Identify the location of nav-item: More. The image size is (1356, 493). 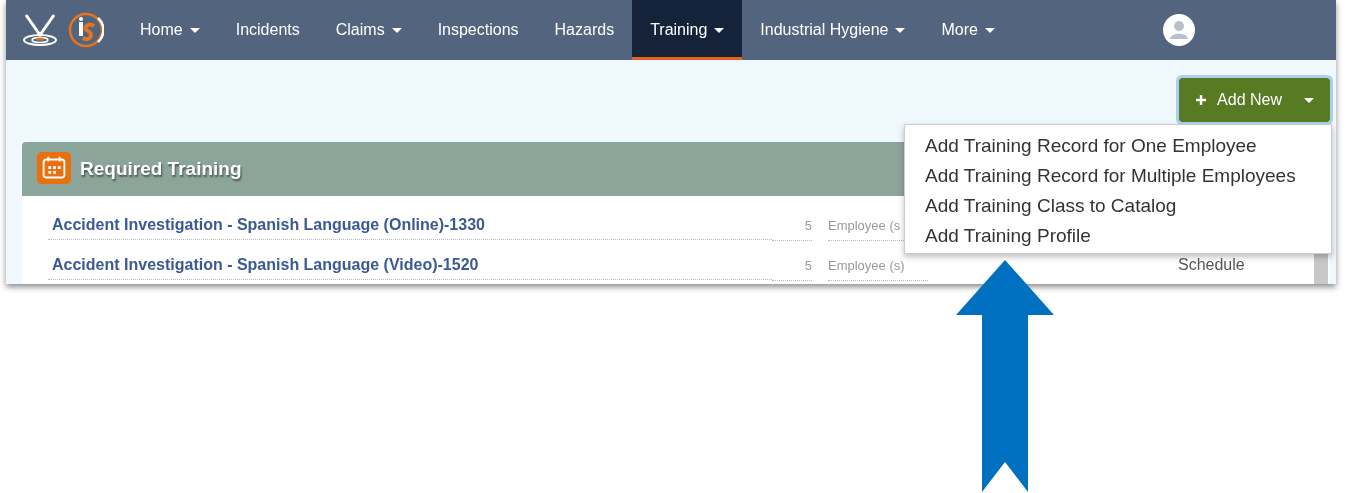
(968, 30).